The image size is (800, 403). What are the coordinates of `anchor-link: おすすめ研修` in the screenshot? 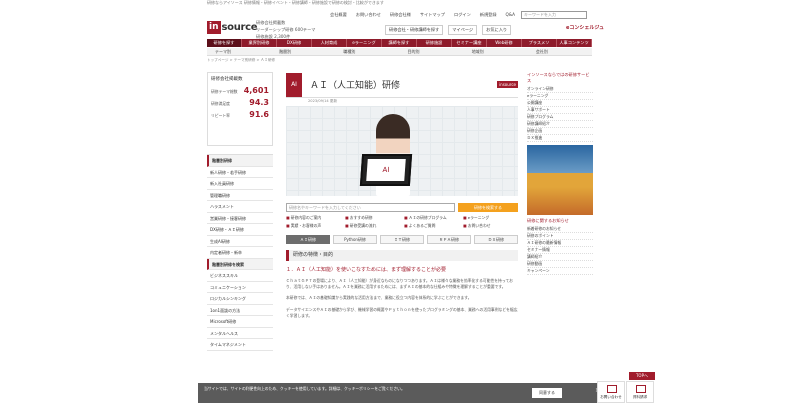 It's located at (372, 218).